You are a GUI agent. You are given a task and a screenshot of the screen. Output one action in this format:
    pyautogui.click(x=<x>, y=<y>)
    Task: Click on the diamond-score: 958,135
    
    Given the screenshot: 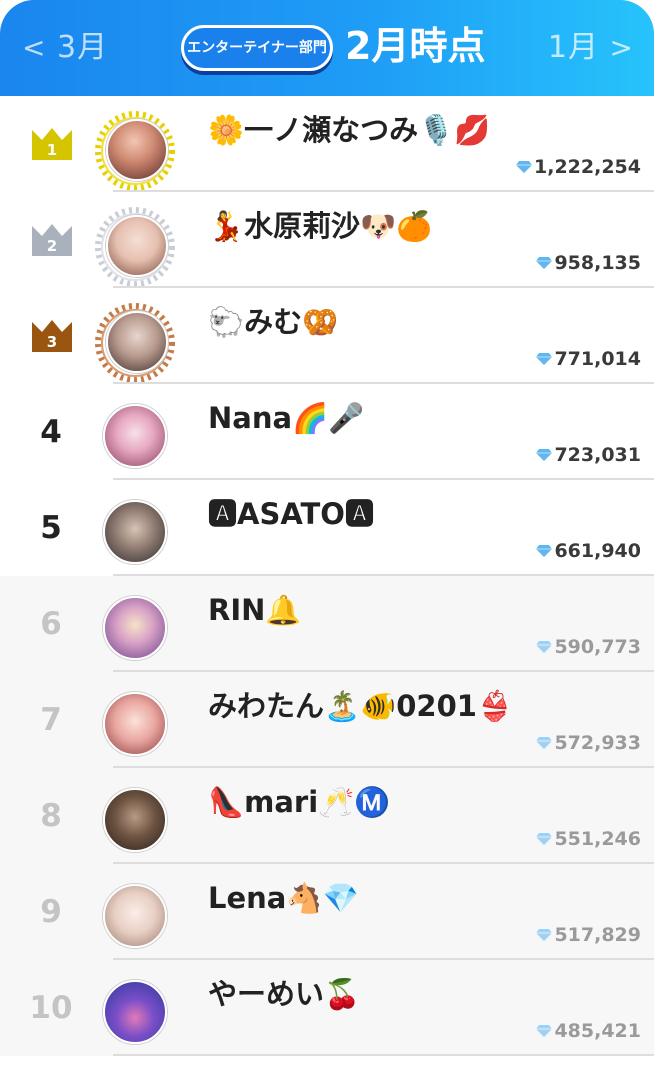 What is the action you would take?
    pyautogui.click(x=588, y=263)
    